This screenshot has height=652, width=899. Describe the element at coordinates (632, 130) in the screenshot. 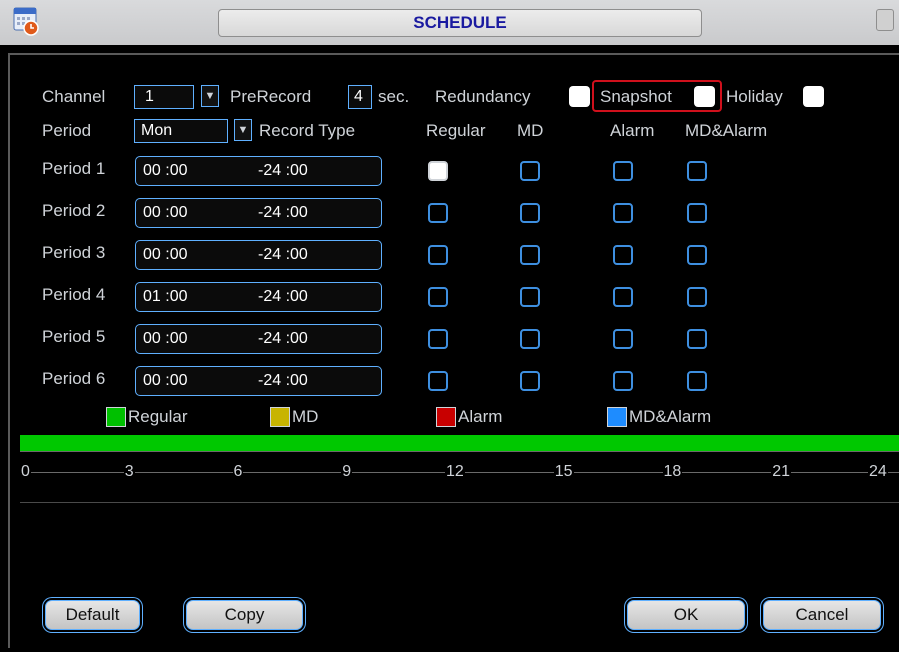

I see `column-alarm: Alarm` at that location.